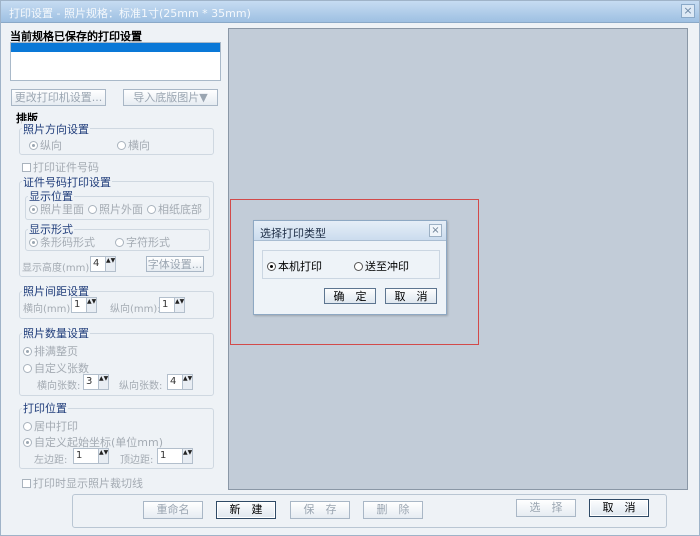 The image size is (700, 536). Describe the element at coordinates (142, 242) in the screenshot. I see `form-text-radio: 字符形式` at that location.